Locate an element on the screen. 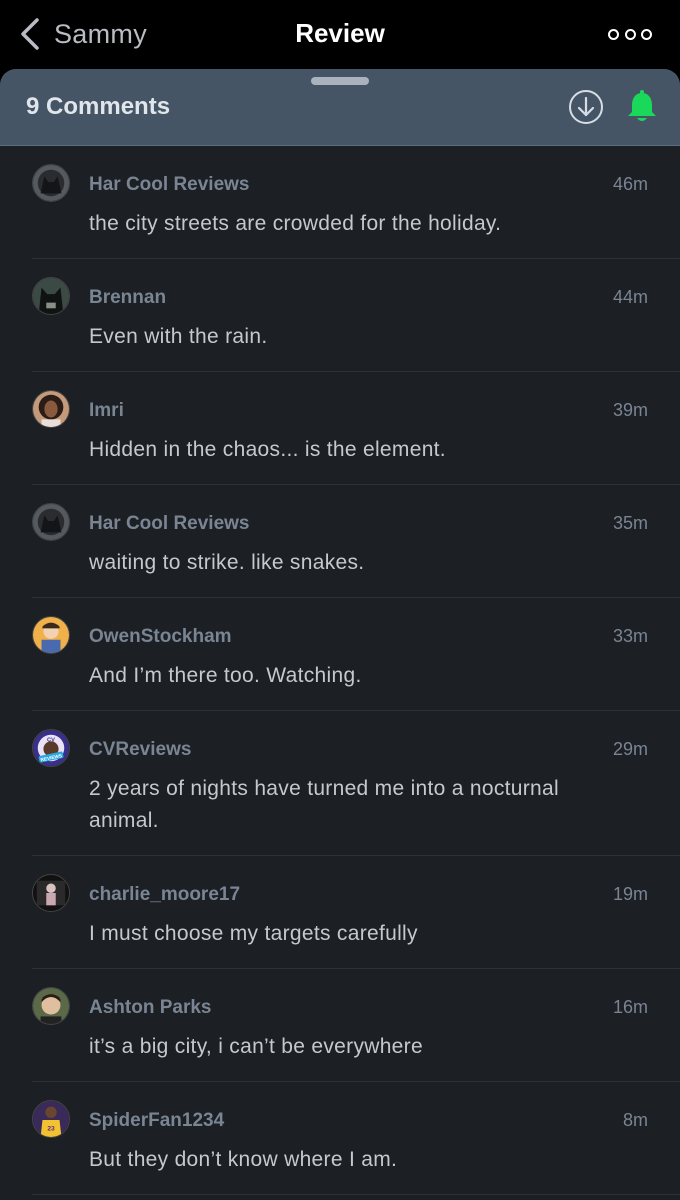  comment-time: 19m is located at coordinates (630, 894).